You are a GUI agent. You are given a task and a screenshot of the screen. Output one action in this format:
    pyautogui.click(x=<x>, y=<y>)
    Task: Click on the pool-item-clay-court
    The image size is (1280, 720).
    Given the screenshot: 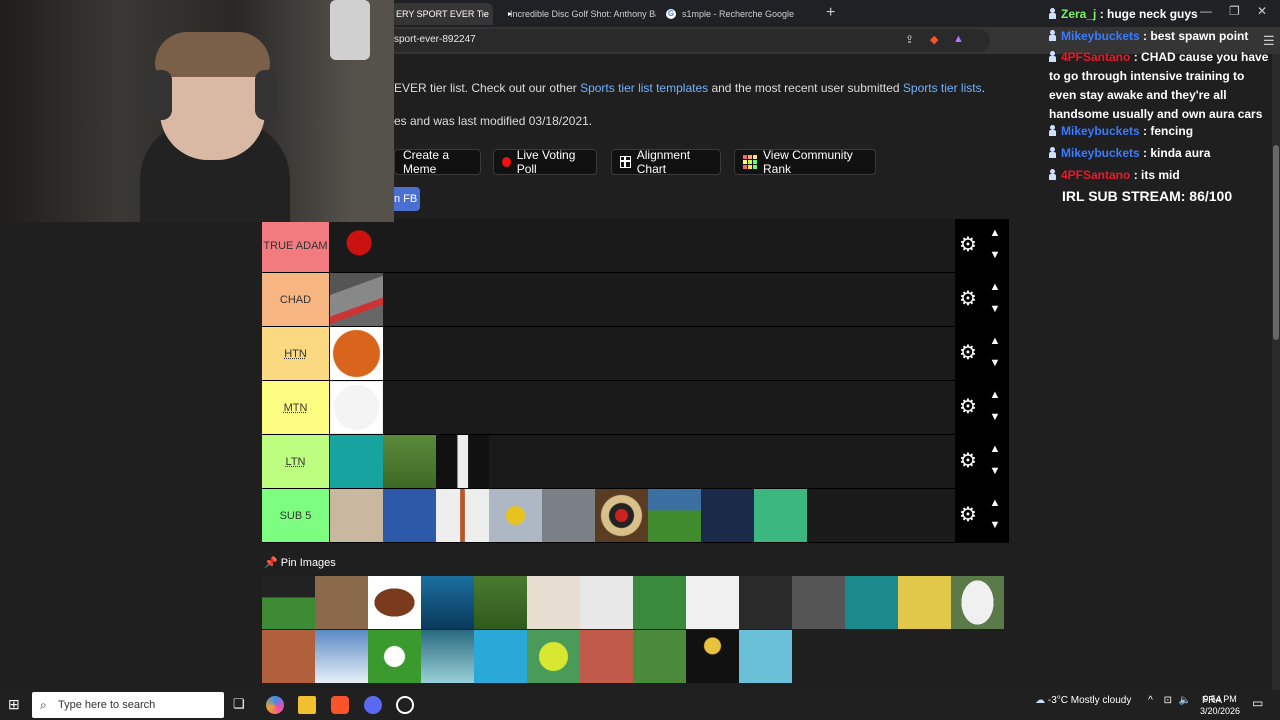 What is the action you would take?
    pyautogui.click(x=288, y=656)
    